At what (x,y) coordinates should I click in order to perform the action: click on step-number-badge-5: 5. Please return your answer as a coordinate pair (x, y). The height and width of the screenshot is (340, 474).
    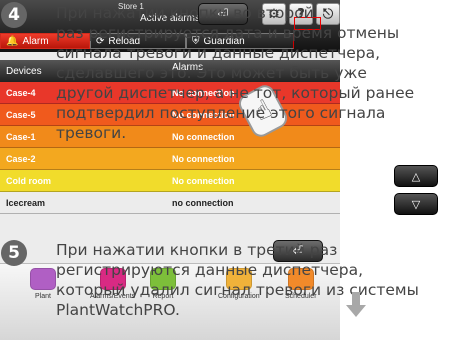
    Looking at the image, I should click on (14, 253).